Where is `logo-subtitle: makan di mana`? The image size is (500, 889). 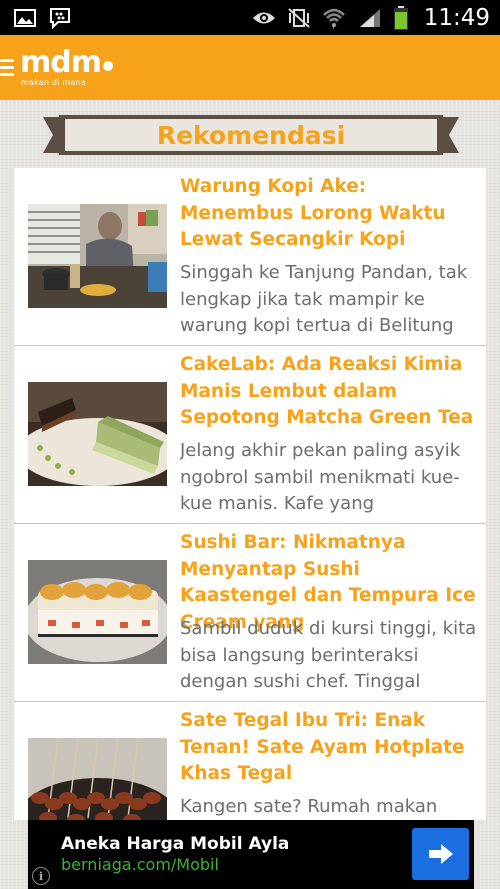
logo-subtitle: makan di mana is located at coordinates (53, 82).